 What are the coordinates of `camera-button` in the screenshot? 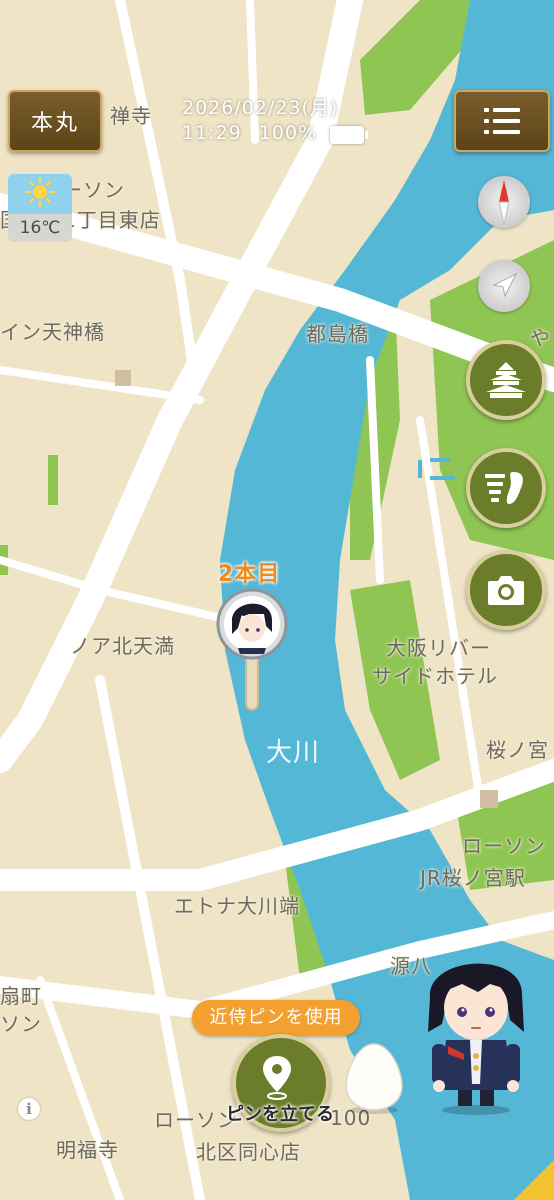 It's located at (506, 590).